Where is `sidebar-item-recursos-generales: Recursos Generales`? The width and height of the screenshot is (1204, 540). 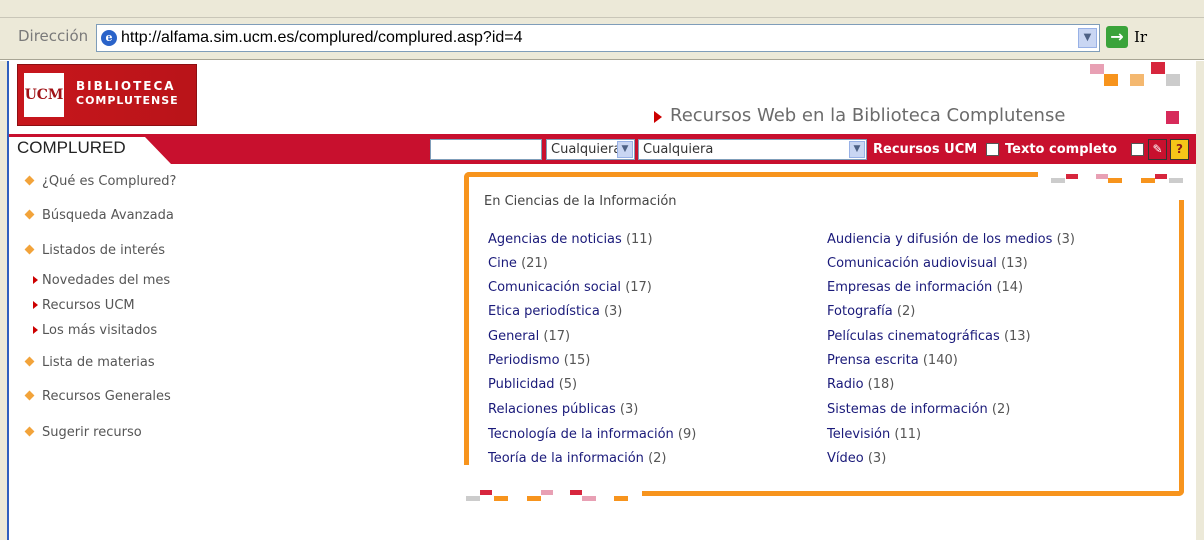 sidebar-item-recursos-generales: Recursos Generales is located at coordinates (97, 396).